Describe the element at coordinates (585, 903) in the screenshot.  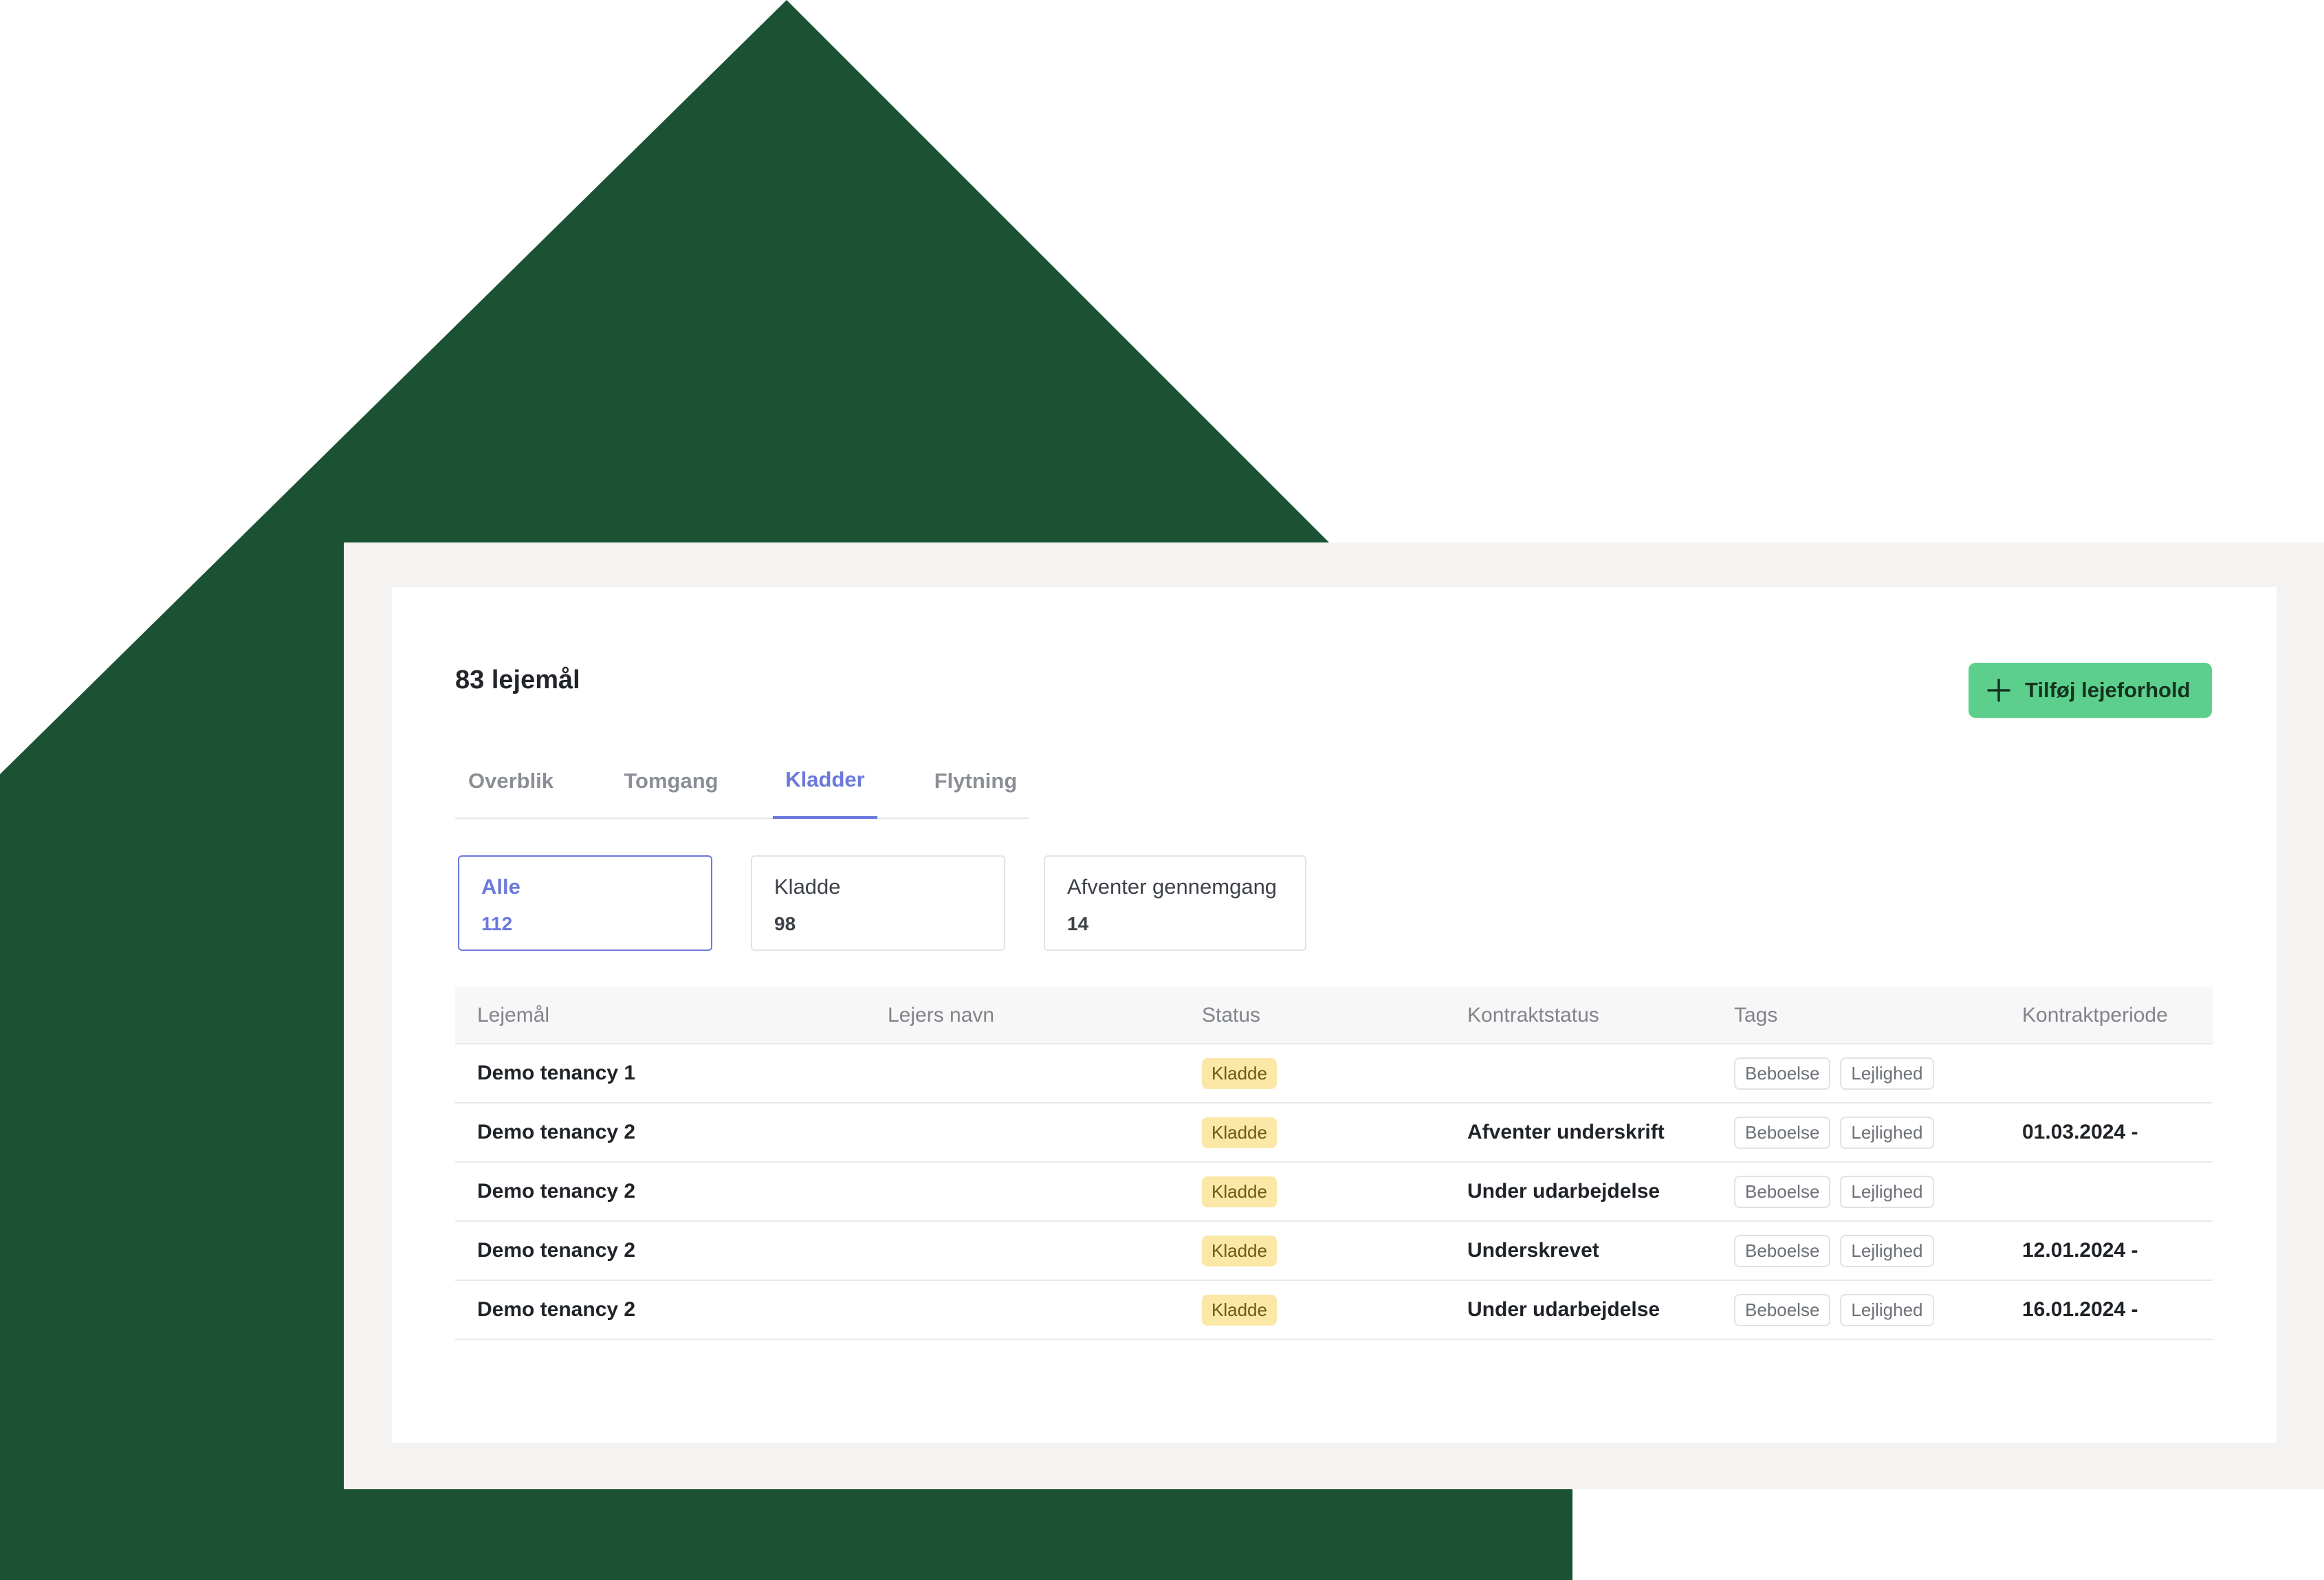
I see `filter-card-alle: Alle 112` at that location.